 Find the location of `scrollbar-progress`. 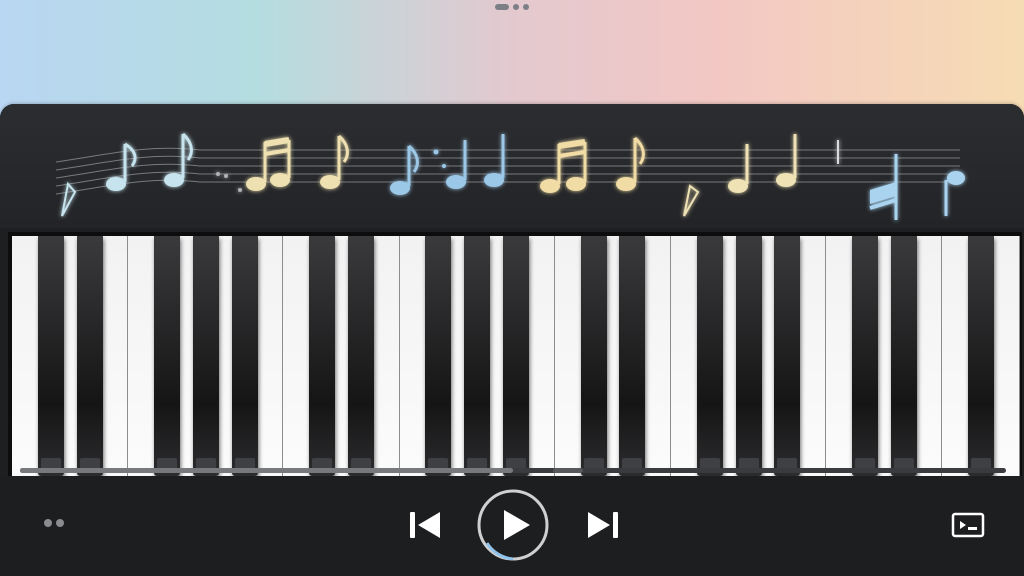

scrollbar-progress is located at coordinates (266, 470).